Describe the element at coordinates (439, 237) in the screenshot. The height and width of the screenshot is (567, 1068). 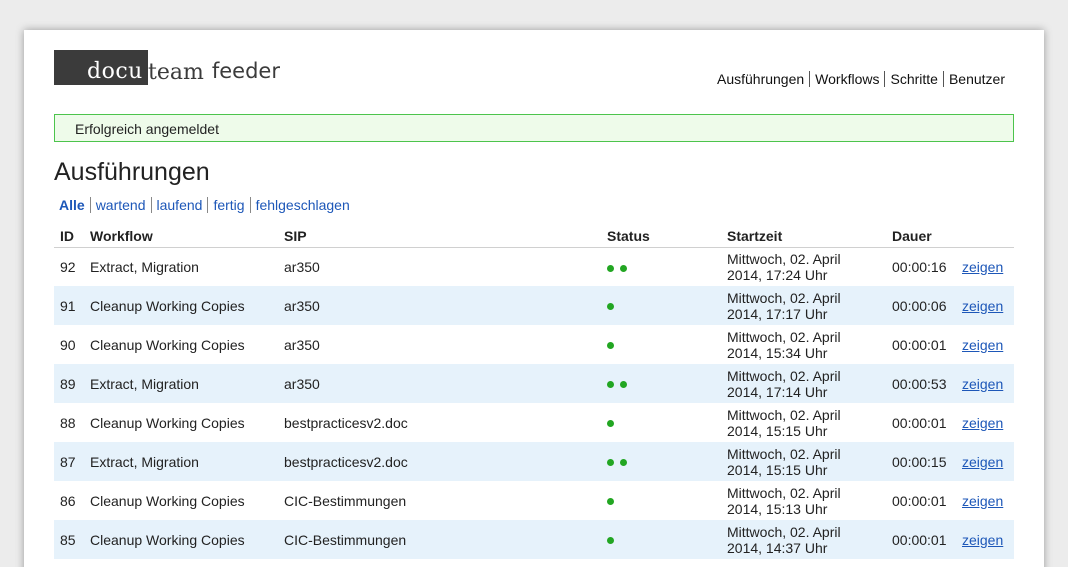
I see `col-header-sip: SIP` at that location.